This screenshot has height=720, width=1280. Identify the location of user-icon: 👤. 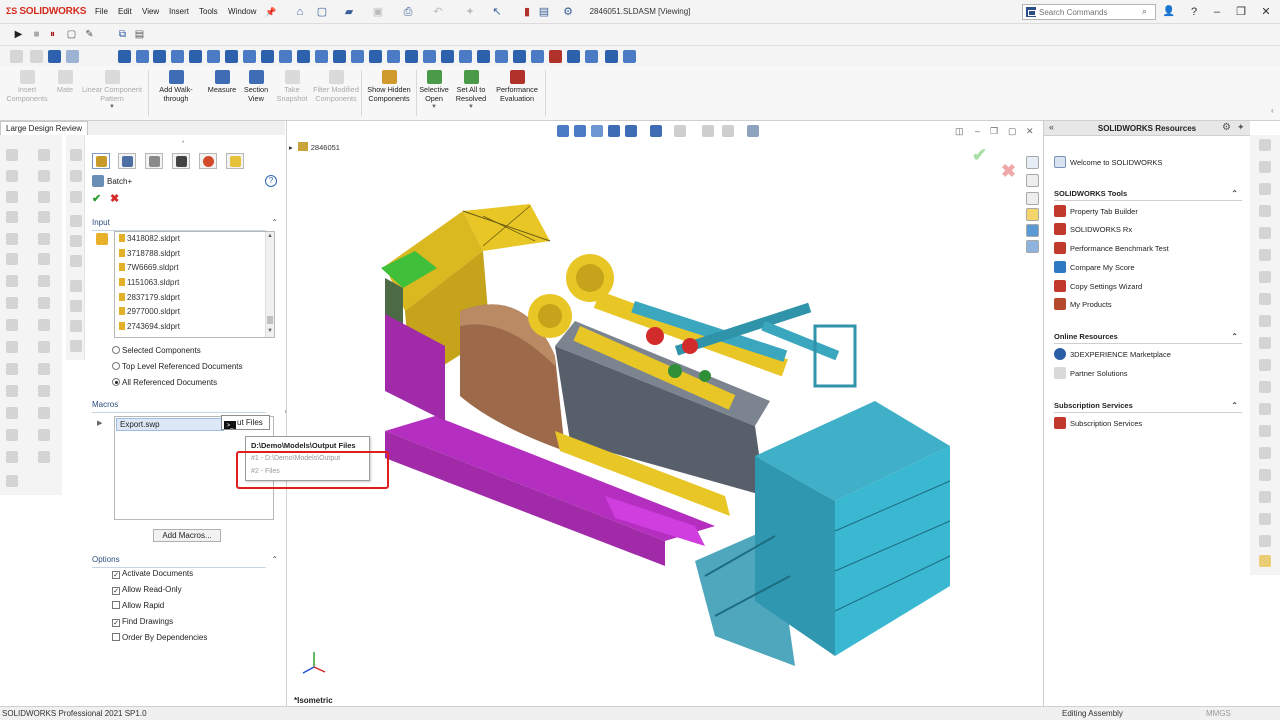
(1169, 12).